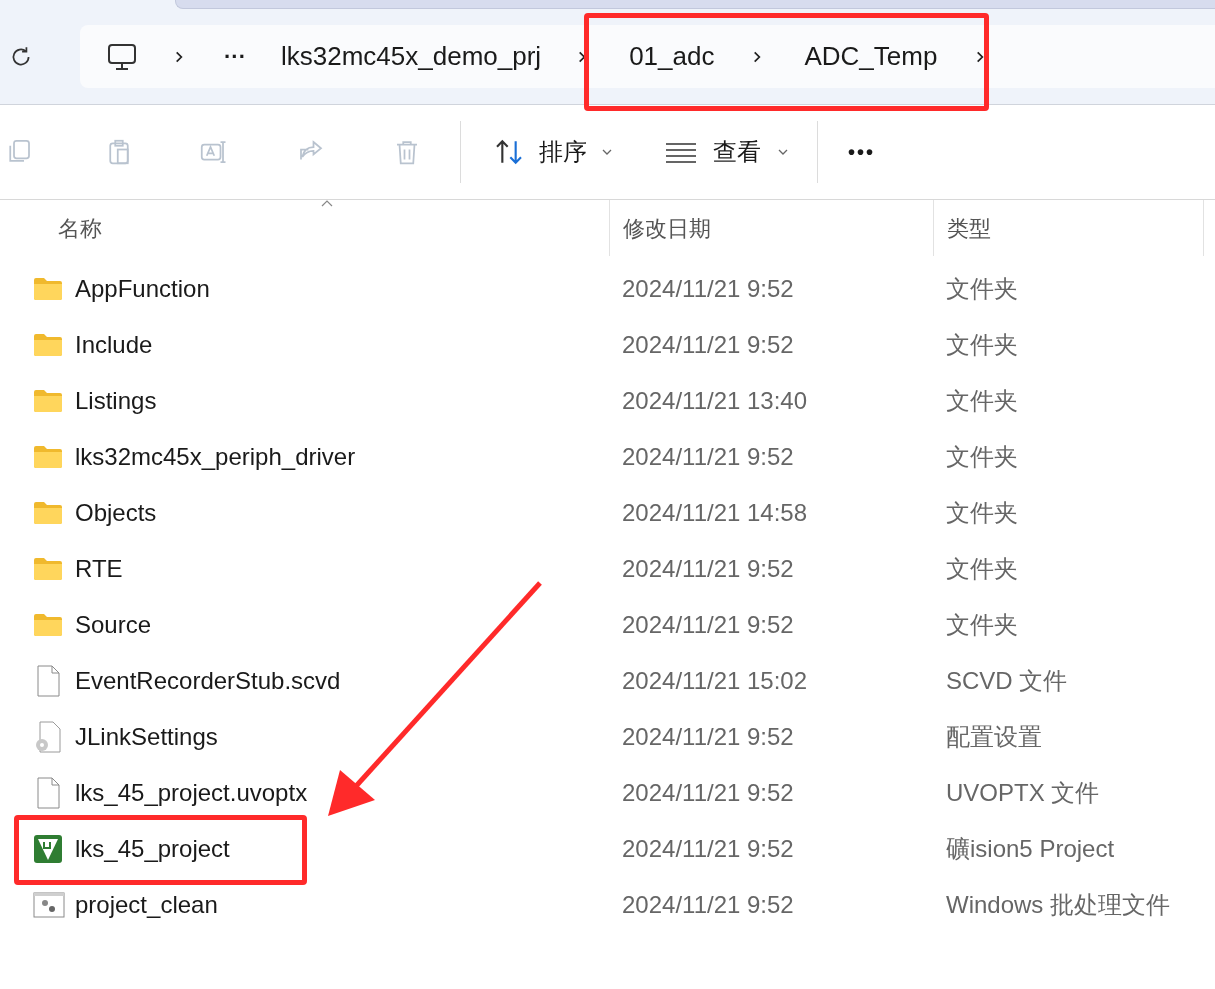 This screenshot has height=989, width=1215. What do you see at coordinates (208, 681) in the screenshot?
I see `file-name: EventRecorderStub.scvd` at bounding box center [208, 681].